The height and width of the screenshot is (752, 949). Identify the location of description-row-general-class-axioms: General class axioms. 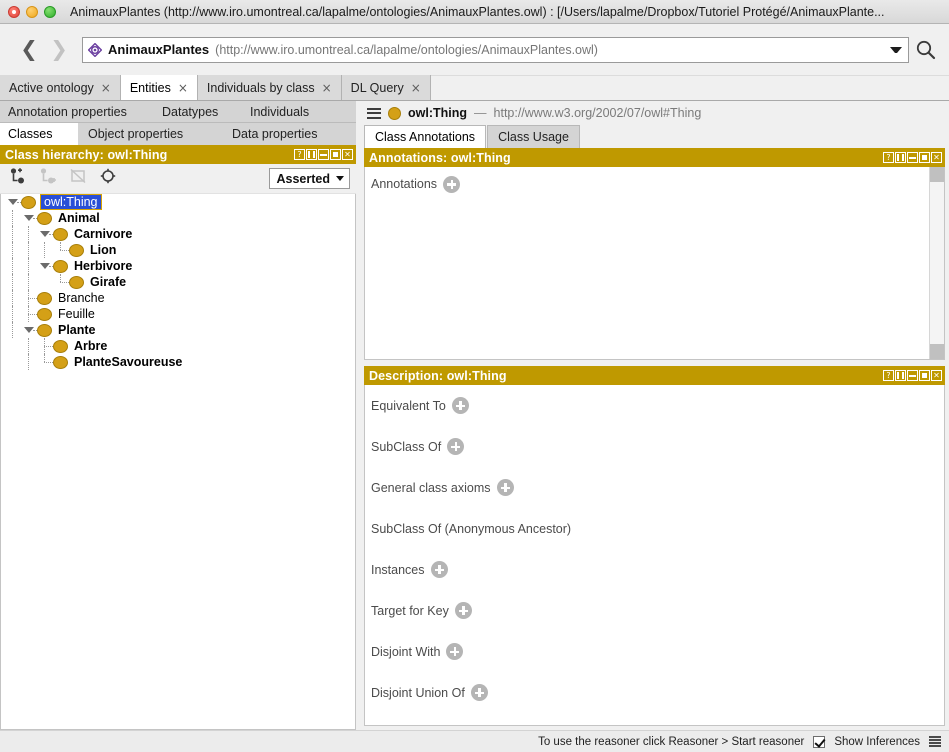
(654, 487).